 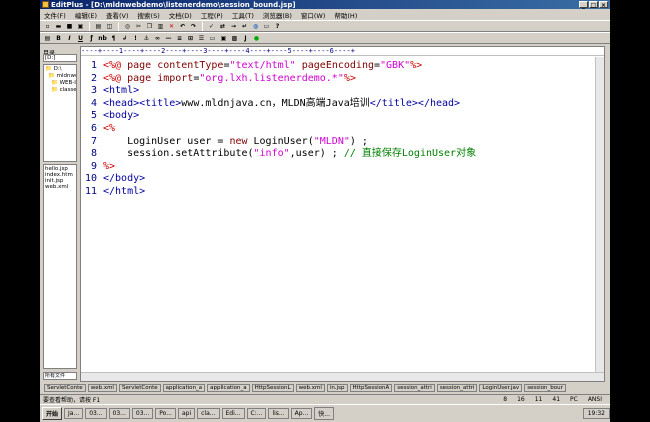 I want to click on find-icon: ◎, so click(x=127, y=26).